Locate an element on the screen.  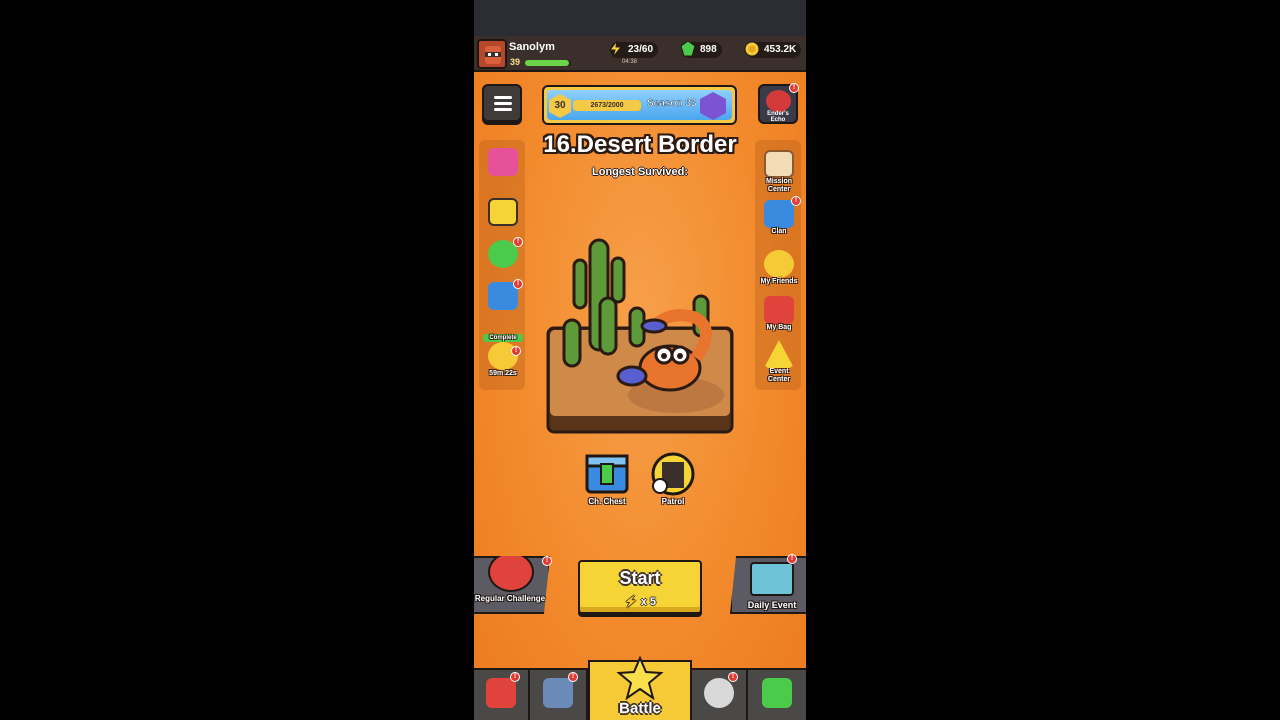
mine-cart-button: ! is located at coordinates (503, 294).